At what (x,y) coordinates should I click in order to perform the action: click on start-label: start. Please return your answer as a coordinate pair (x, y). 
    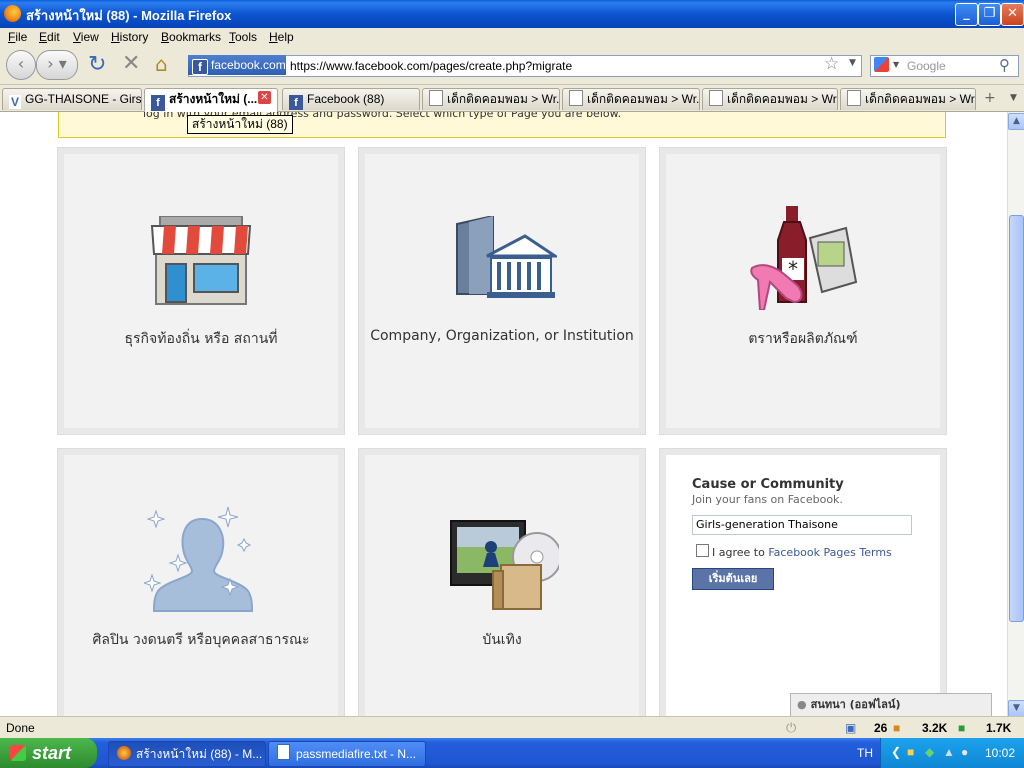
    Looking at the image, I should click on (52, 753).